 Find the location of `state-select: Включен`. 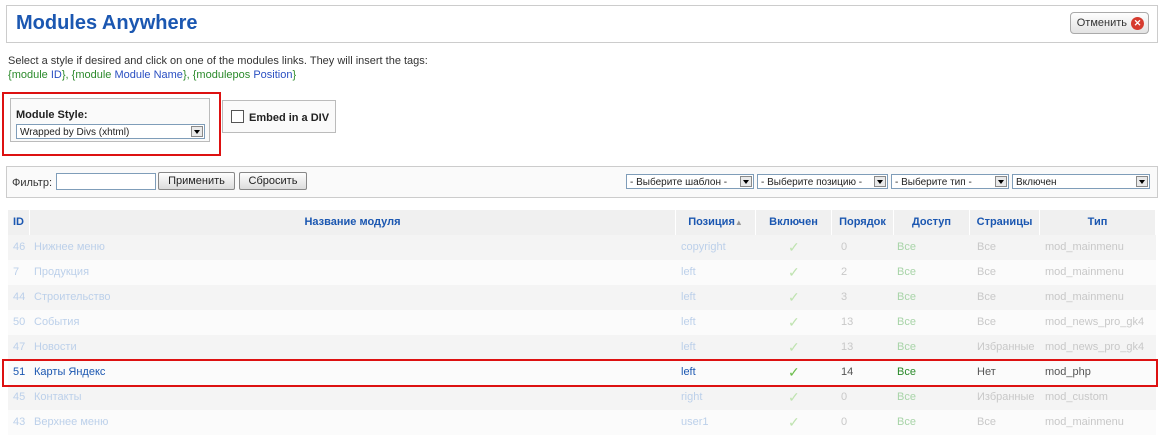

state-select: Включен is located at coordinates (1081, 181).